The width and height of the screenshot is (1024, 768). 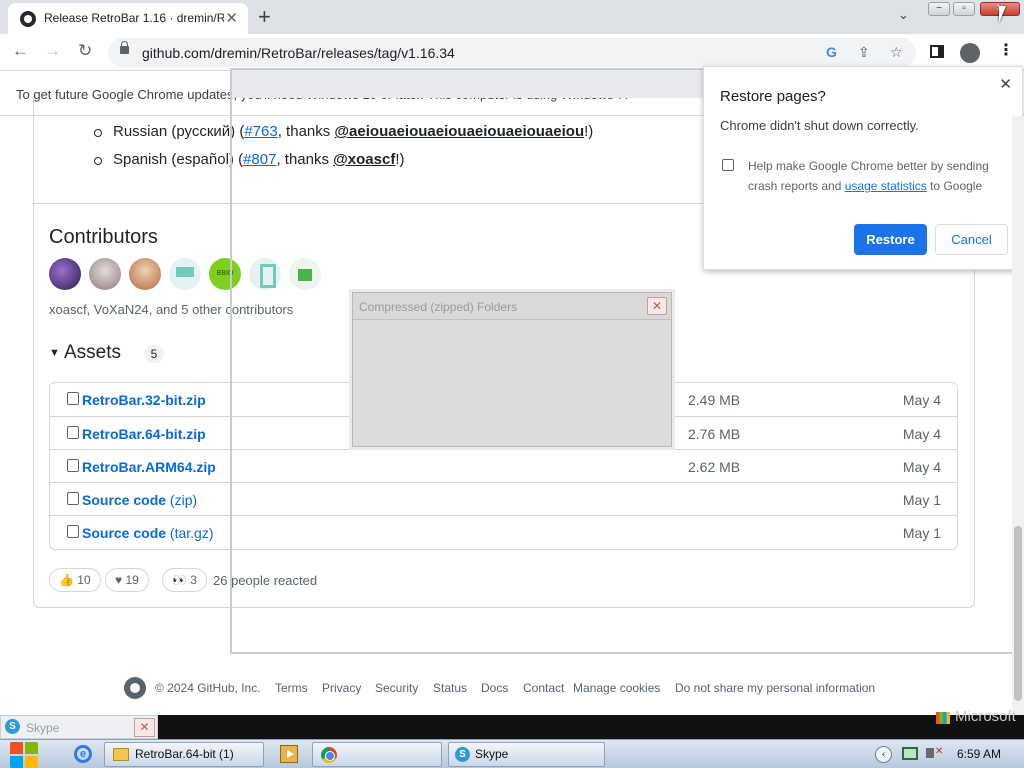 What do you see at coordinates (84, 580) in the screenshot?
I see `reaction-count: 10` at bounding box center [84, 580].